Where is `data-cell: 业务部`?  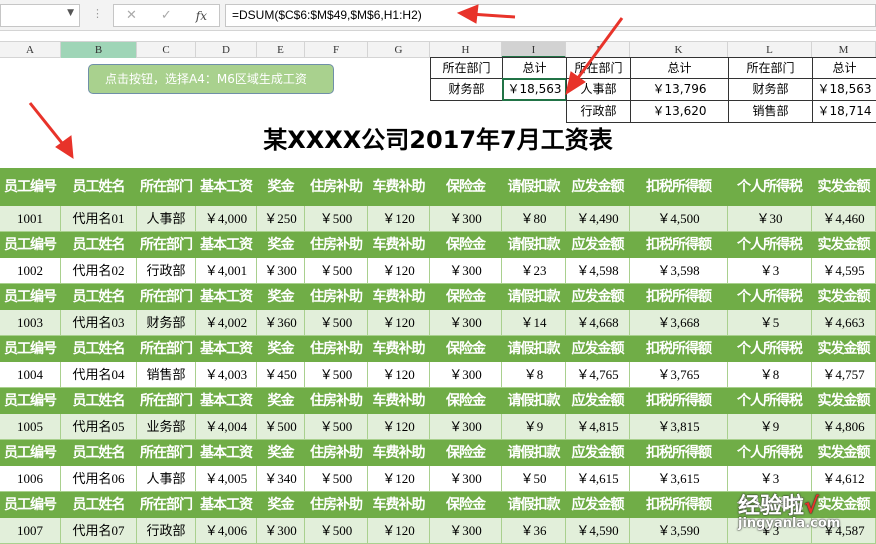 data-cell: 业务部 is located at coordinates (166, 427).